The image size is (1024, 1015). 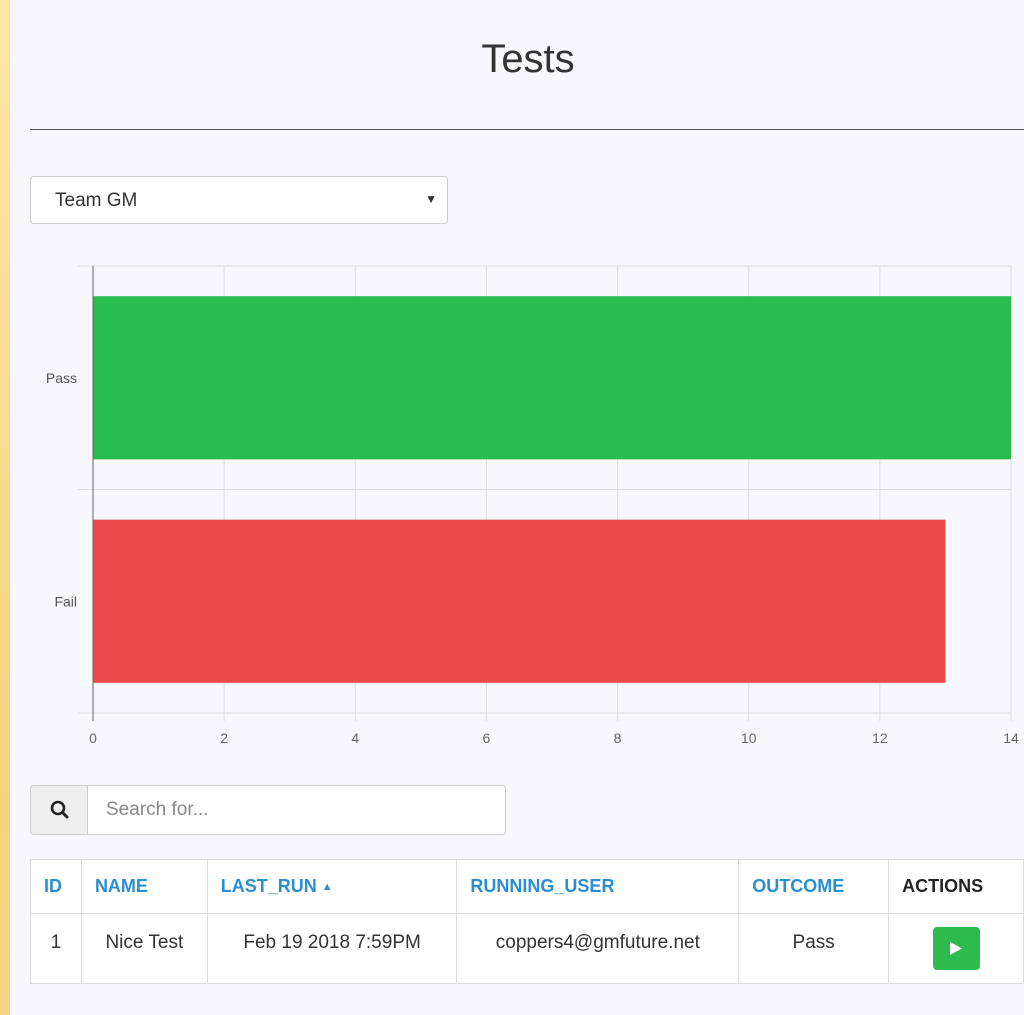 What do you see at coordinates (144, 948) in the screenshot?
I see `cell-name: Nice Test` at bounding box center [144, 948].